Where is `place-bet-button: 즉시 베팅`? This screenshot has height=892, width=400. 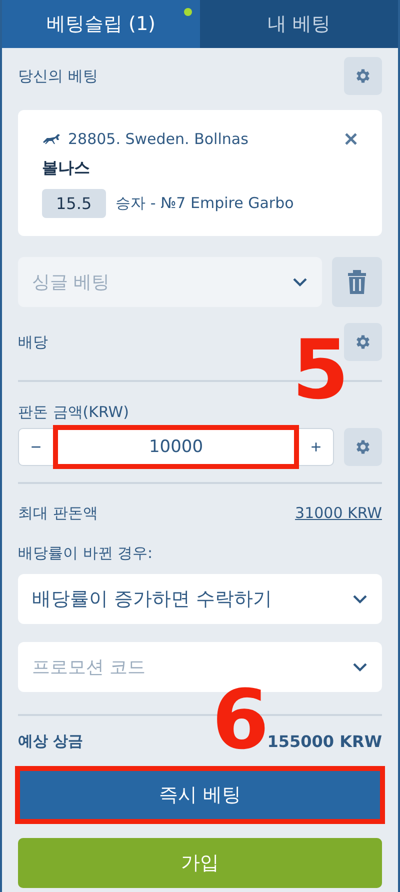 place-bet-button: 즉시 베팅 is located at coordinates (200, 795).